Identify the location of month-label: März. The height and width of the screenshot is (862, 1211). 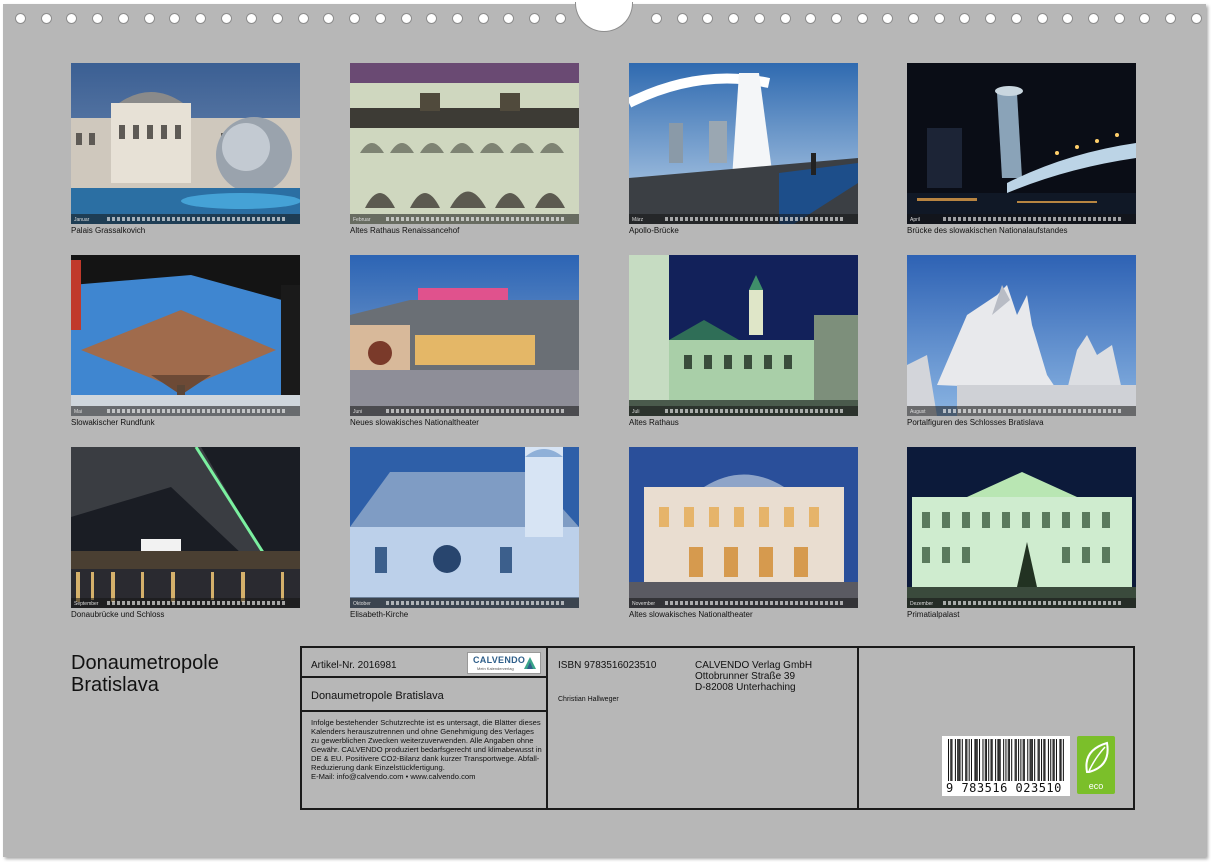
(638, 220).